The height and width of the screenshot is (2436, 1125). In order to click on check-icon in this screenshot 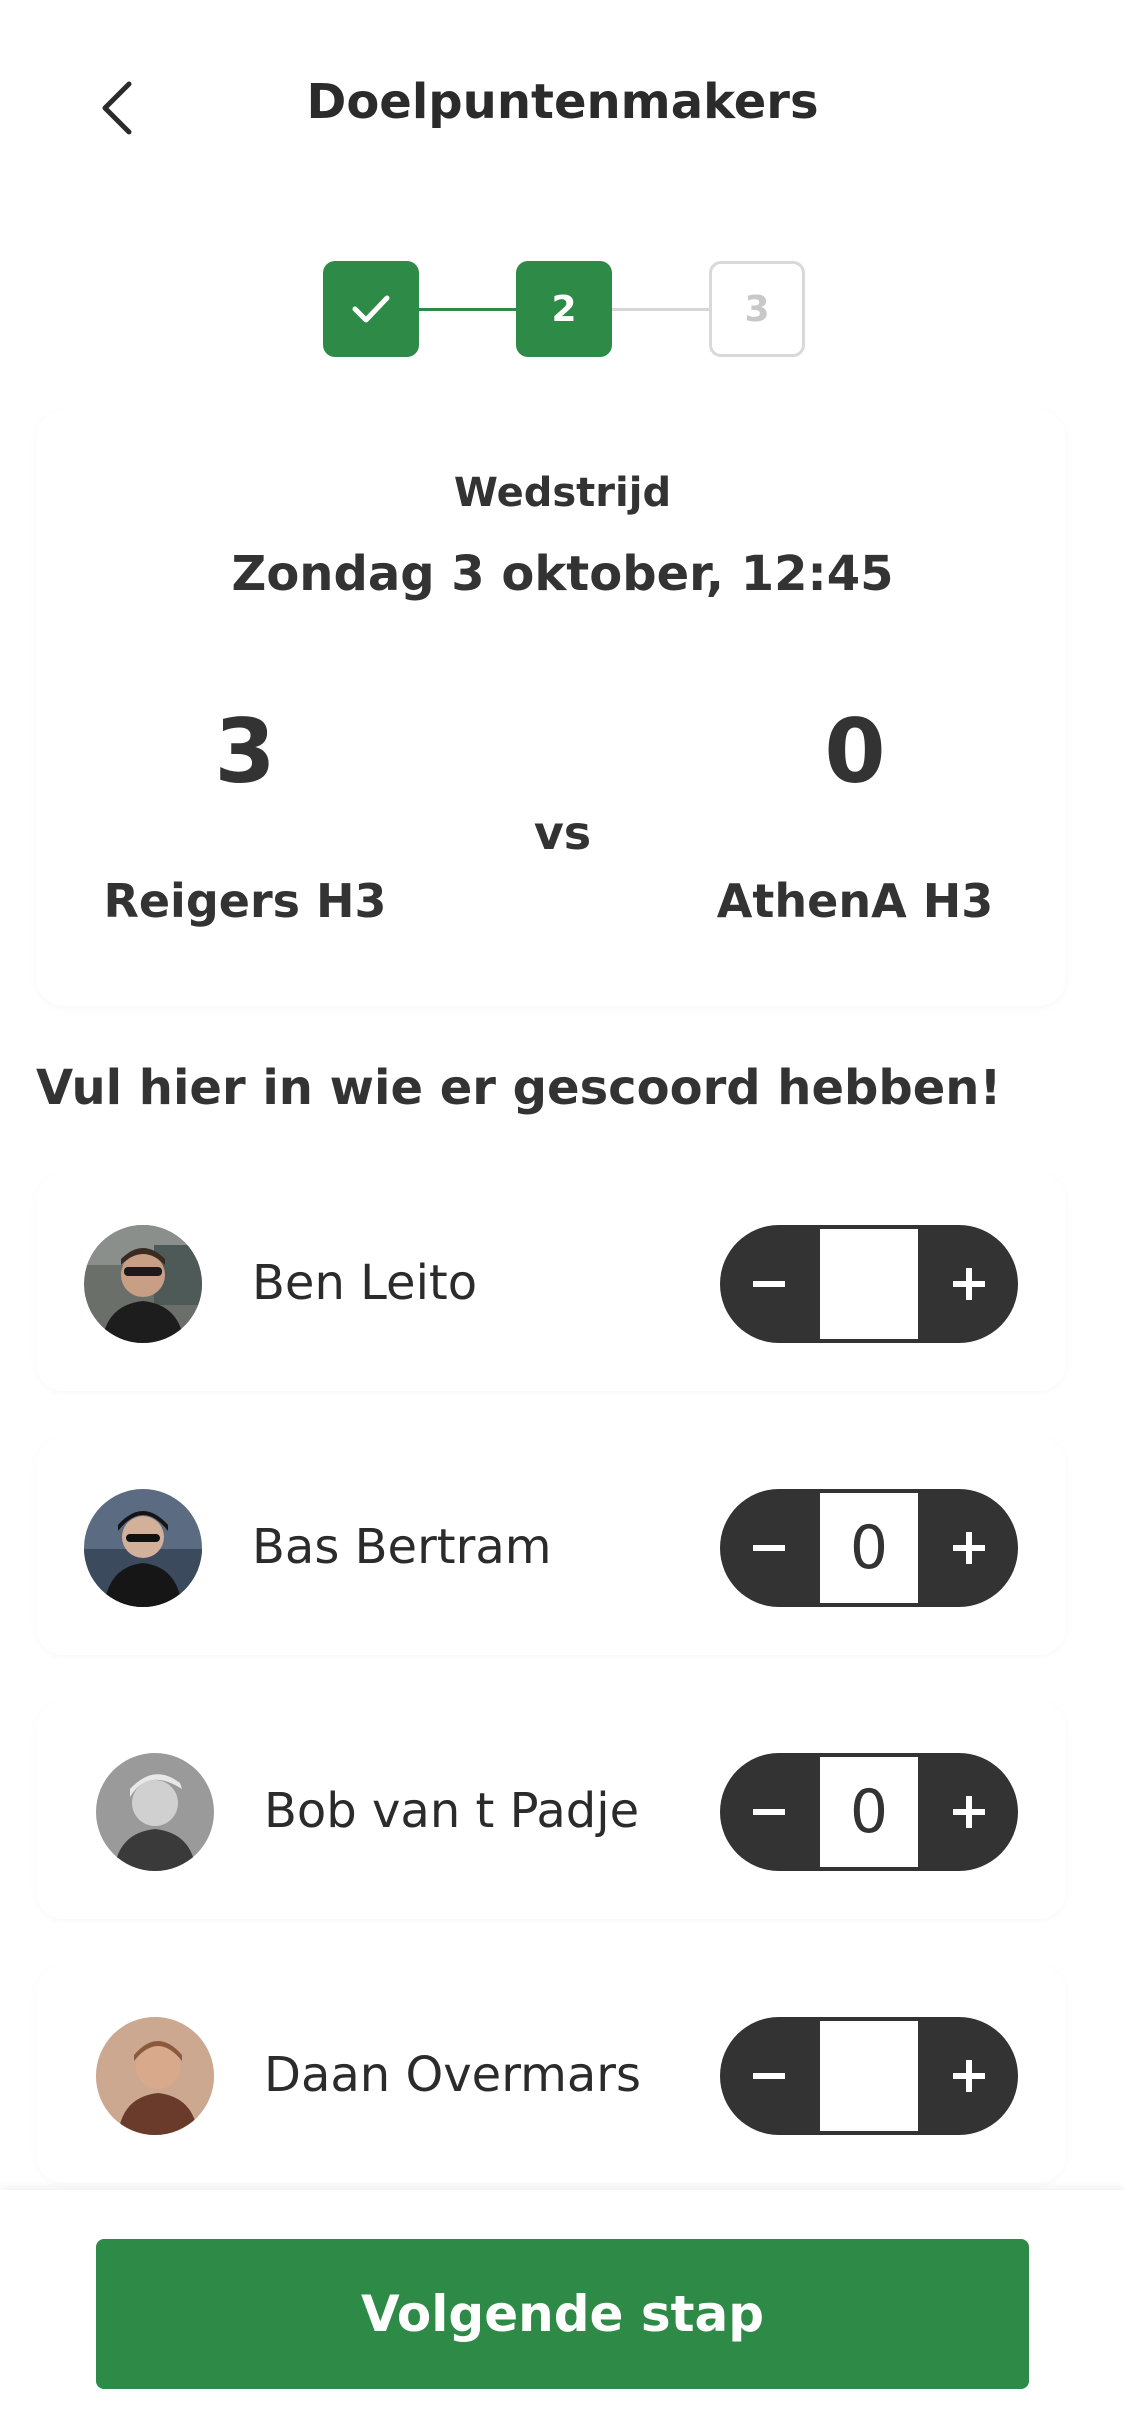, I will do `click(371, 309)`.